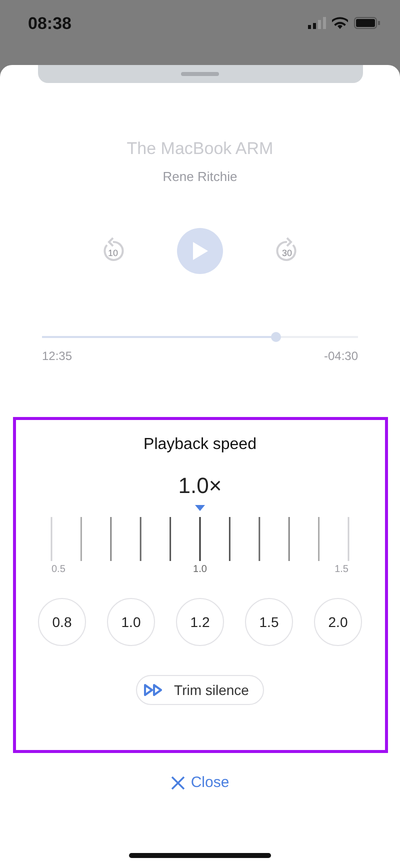 The image size is (400, 866). I want to click on marker-icon, so click(200, 508).